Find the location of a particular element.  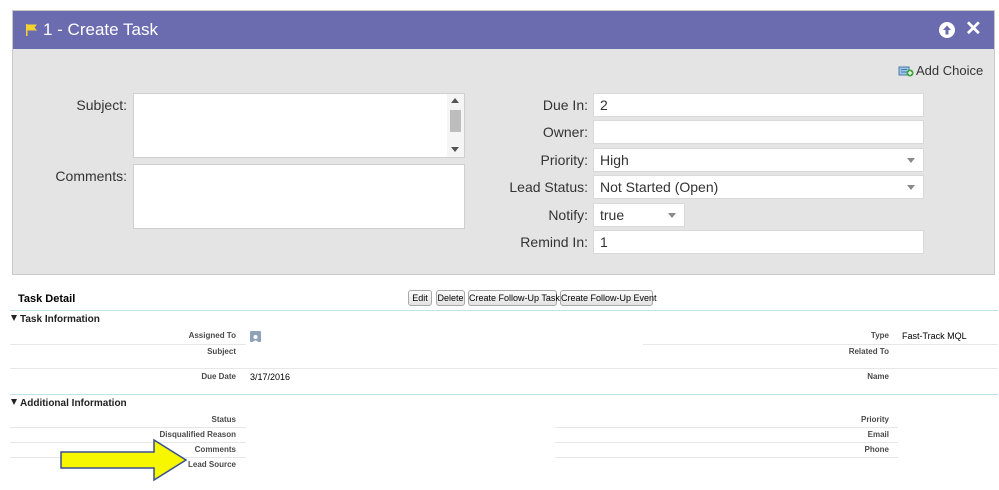

related-to-label: Related To is located at coordinates (868, 351).